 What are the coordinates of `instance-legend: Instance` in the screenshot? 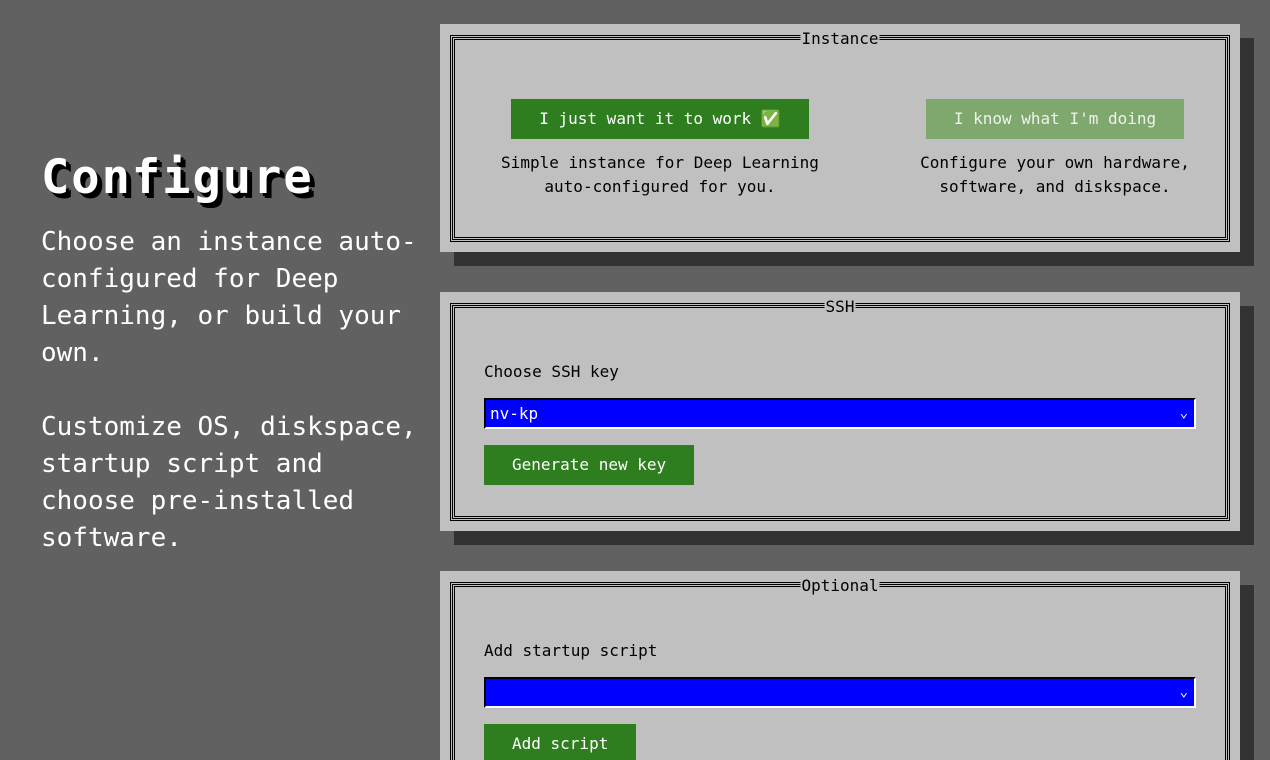 It's located at (840, 38).